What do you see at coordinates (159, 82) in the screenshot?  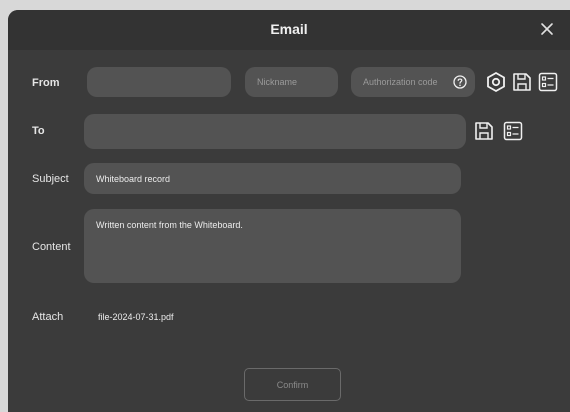 I see `from-address-input` at bounding box center [159, 82].